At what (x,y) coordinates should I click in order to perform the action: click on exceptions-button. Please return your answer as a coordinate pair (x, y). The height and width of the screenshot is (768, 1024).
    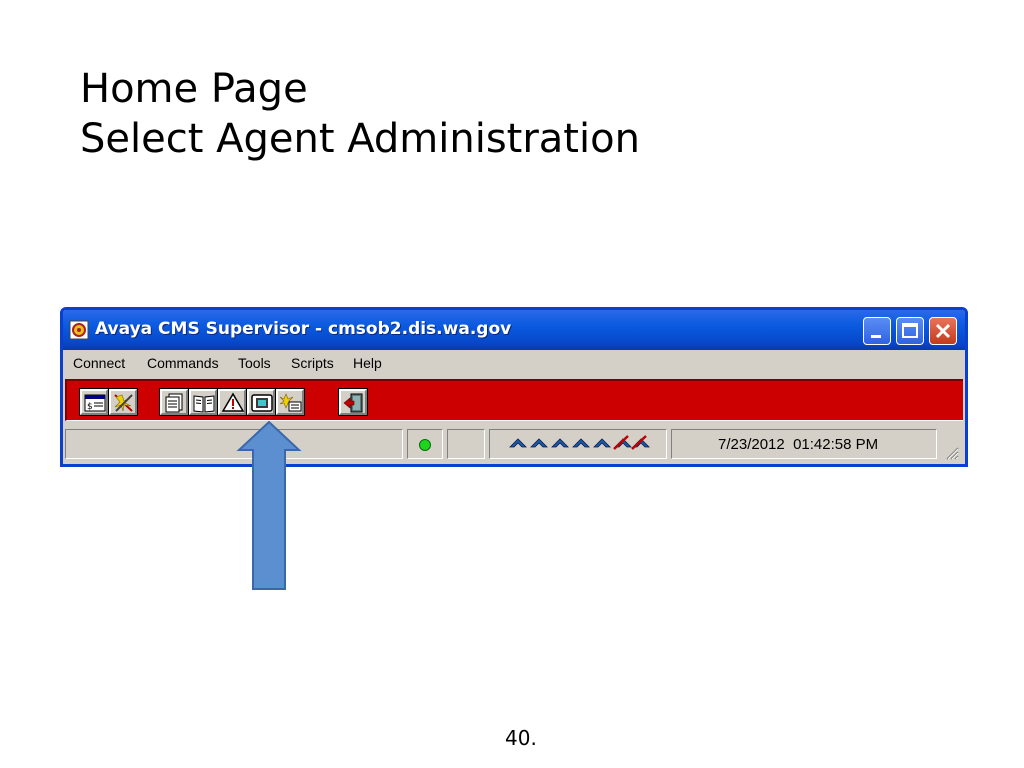
    Looking at the image, I should click on (232, 402).